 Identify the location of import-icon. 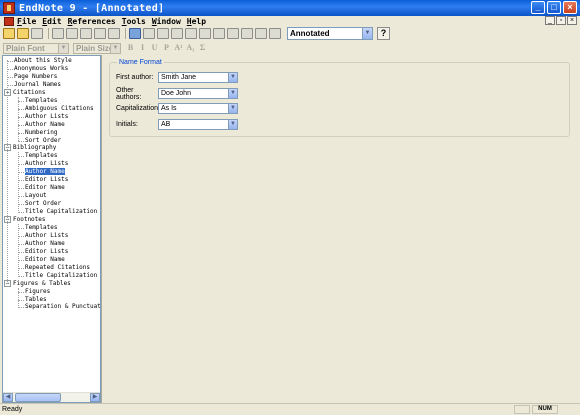
(205, 33).